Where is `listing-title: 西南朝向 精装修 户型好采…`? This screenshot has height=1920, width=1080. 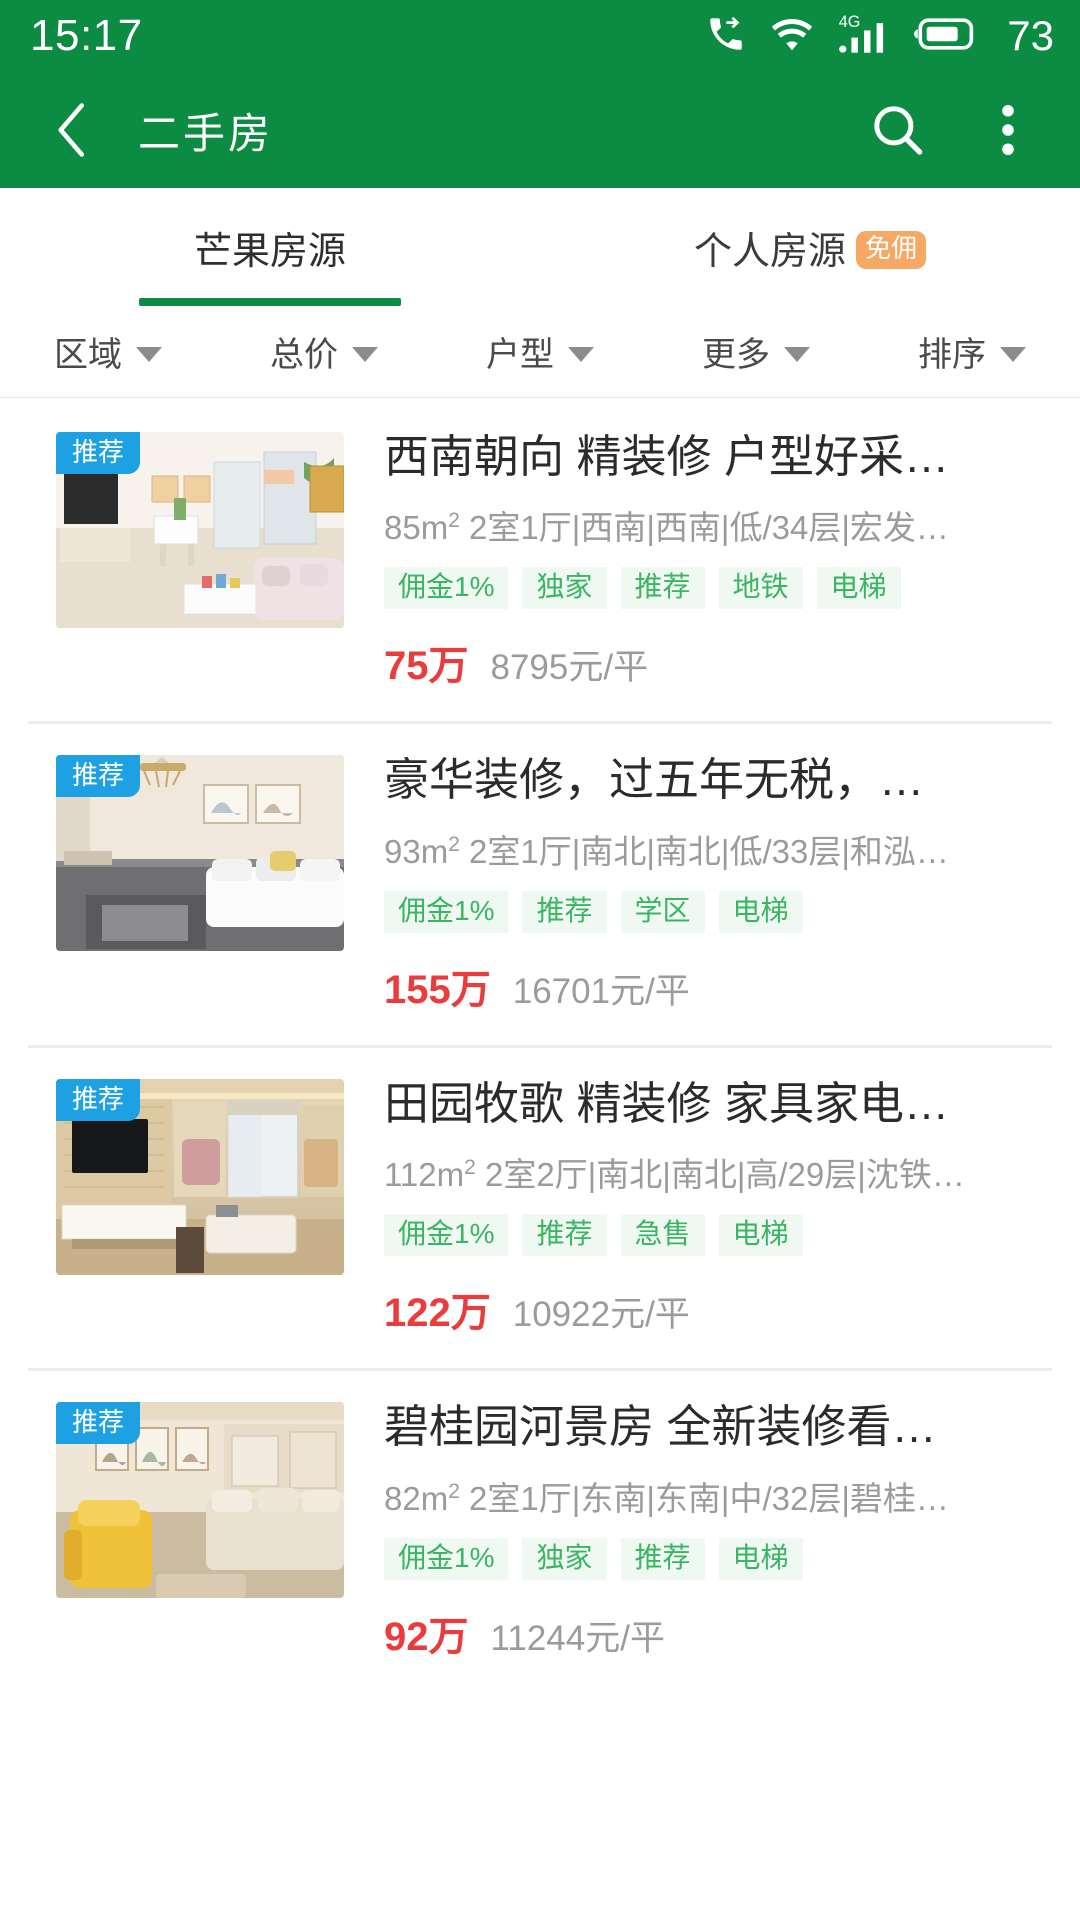
listing-title: 西南朝向 精装修 户型好采… is located at coordinates (667, 457).